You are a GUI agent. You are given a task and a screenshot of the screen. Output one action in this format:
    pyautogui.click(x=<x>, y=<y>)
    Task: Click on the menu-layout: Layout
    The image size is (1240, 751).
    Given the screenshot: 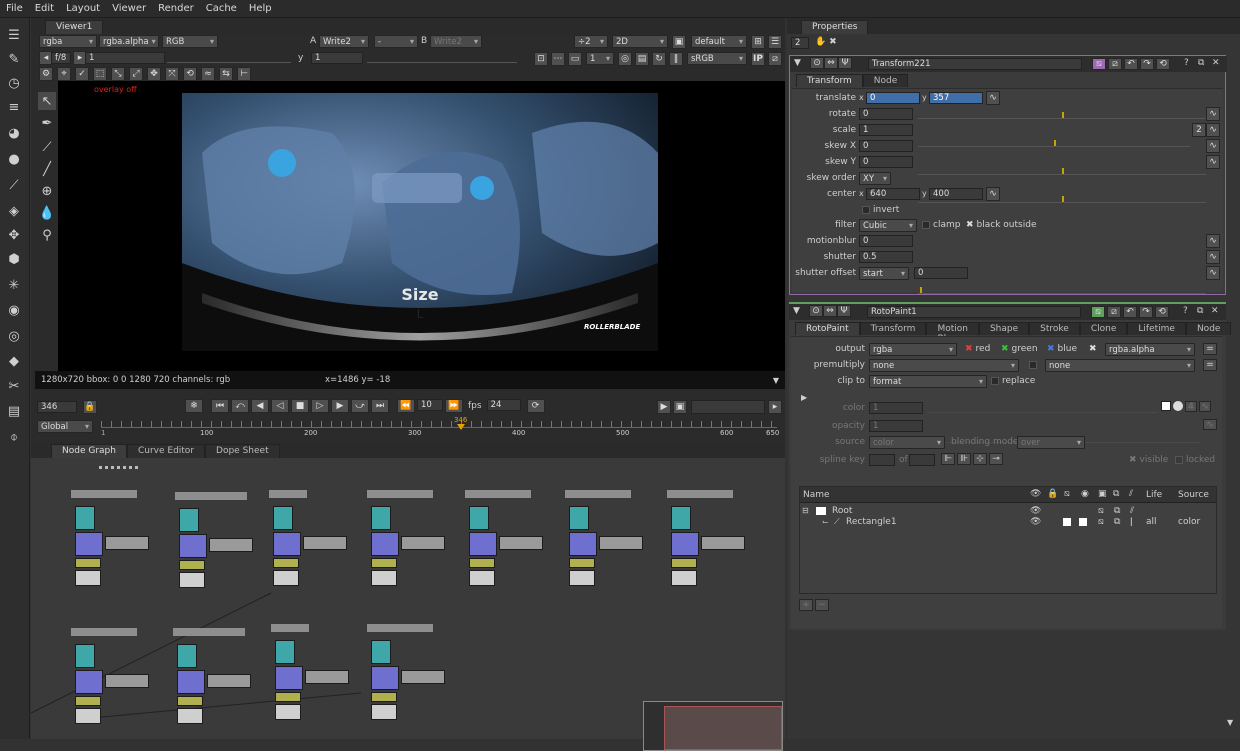 What is the action you would take?
    pyautogui.click(x=83, y=8)
    